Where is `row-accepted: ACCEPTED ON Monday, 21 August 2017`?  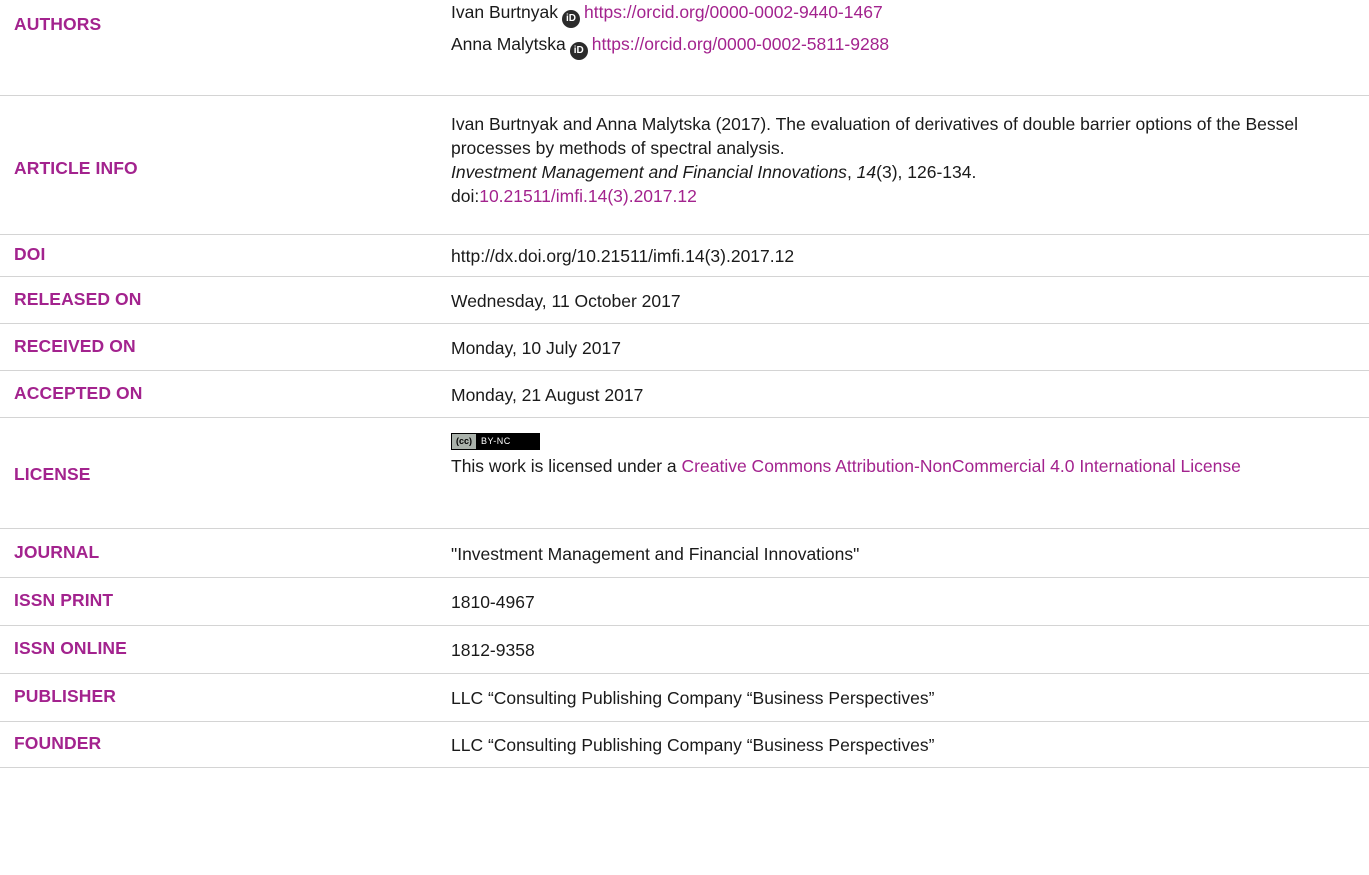 row-accepted: ACCEPTED ON Monday, 21 August 2017 is located at coordinates (684, 394).